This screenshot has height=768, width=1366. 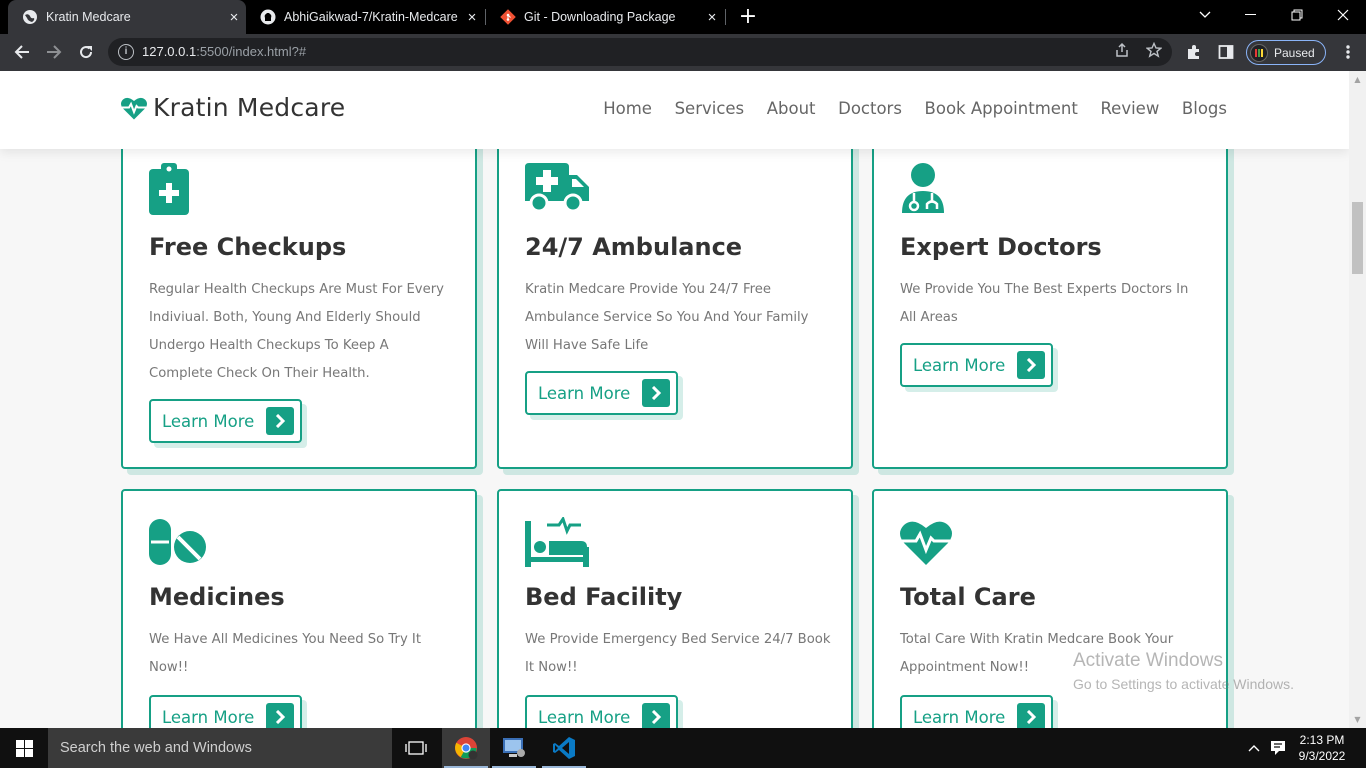 I want to click on scroll-down-arrow-icon: ▼, so click(x=1357, y=719).